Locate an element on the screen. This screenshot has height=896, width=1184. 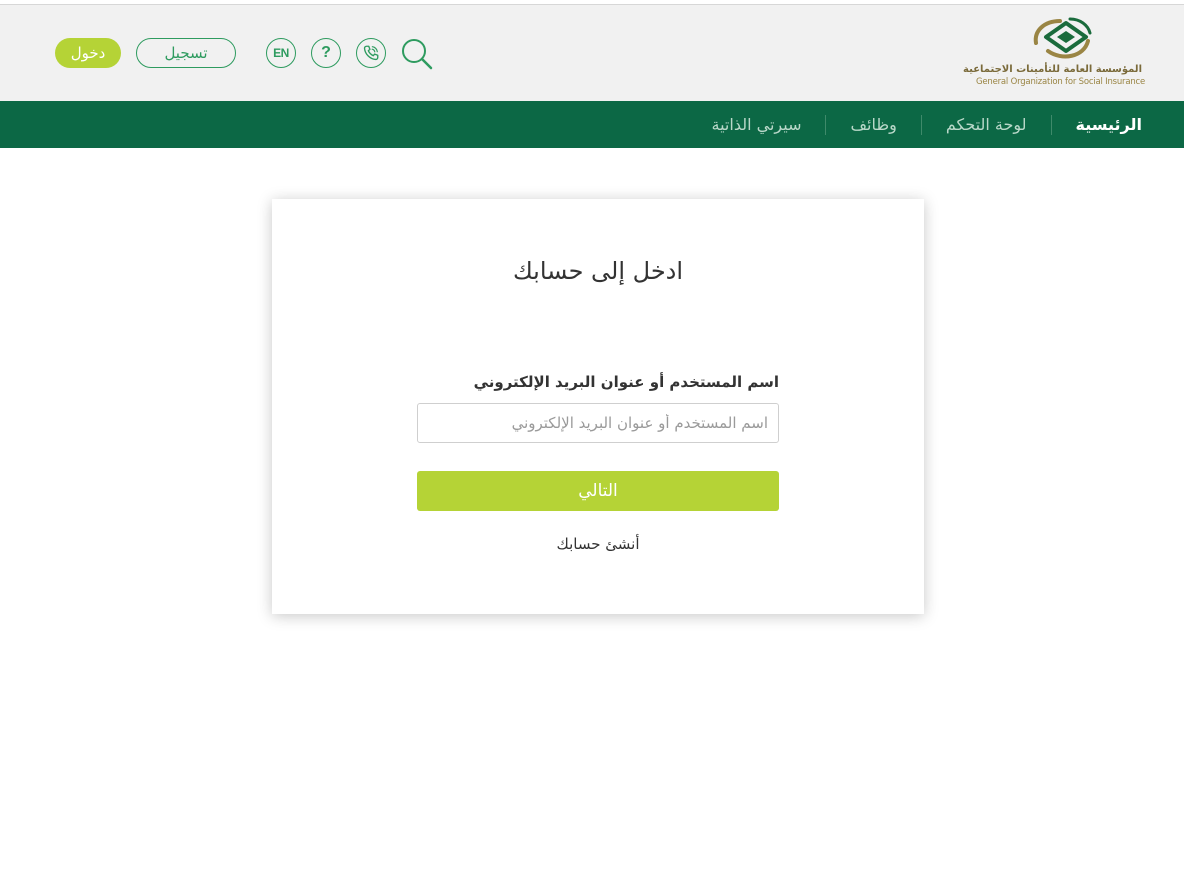
nav-list: الرئيسية لوحة التحكم وظائف سيرتي الذاتية is located at coordinates (915, 124).